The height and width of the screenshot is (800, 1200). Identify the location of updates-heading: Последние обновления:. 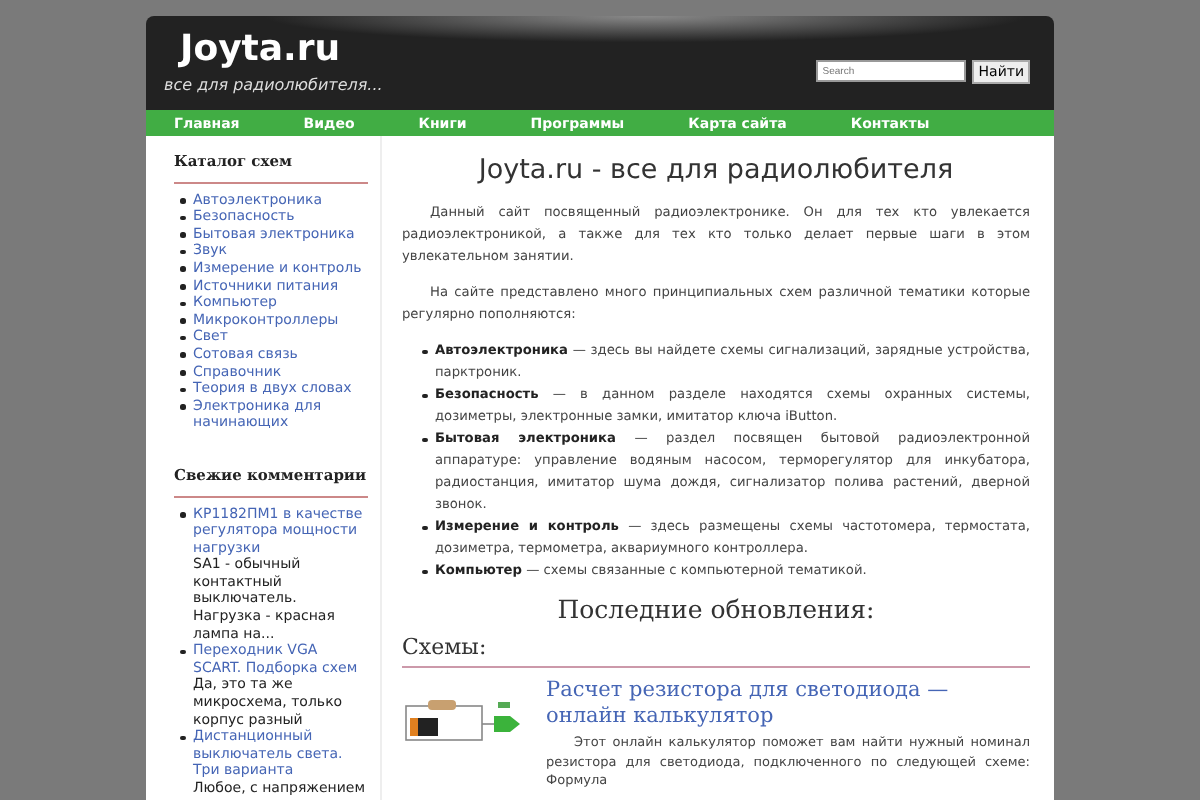
(716, 609).